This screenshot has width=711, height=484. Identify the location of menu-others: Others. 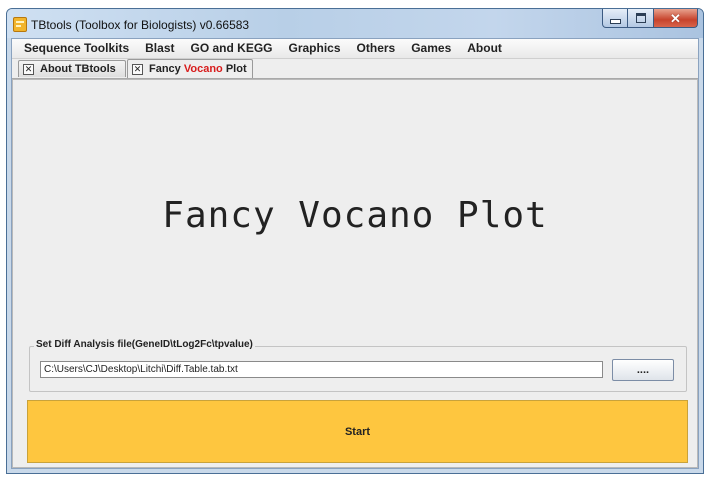
(376, 48).